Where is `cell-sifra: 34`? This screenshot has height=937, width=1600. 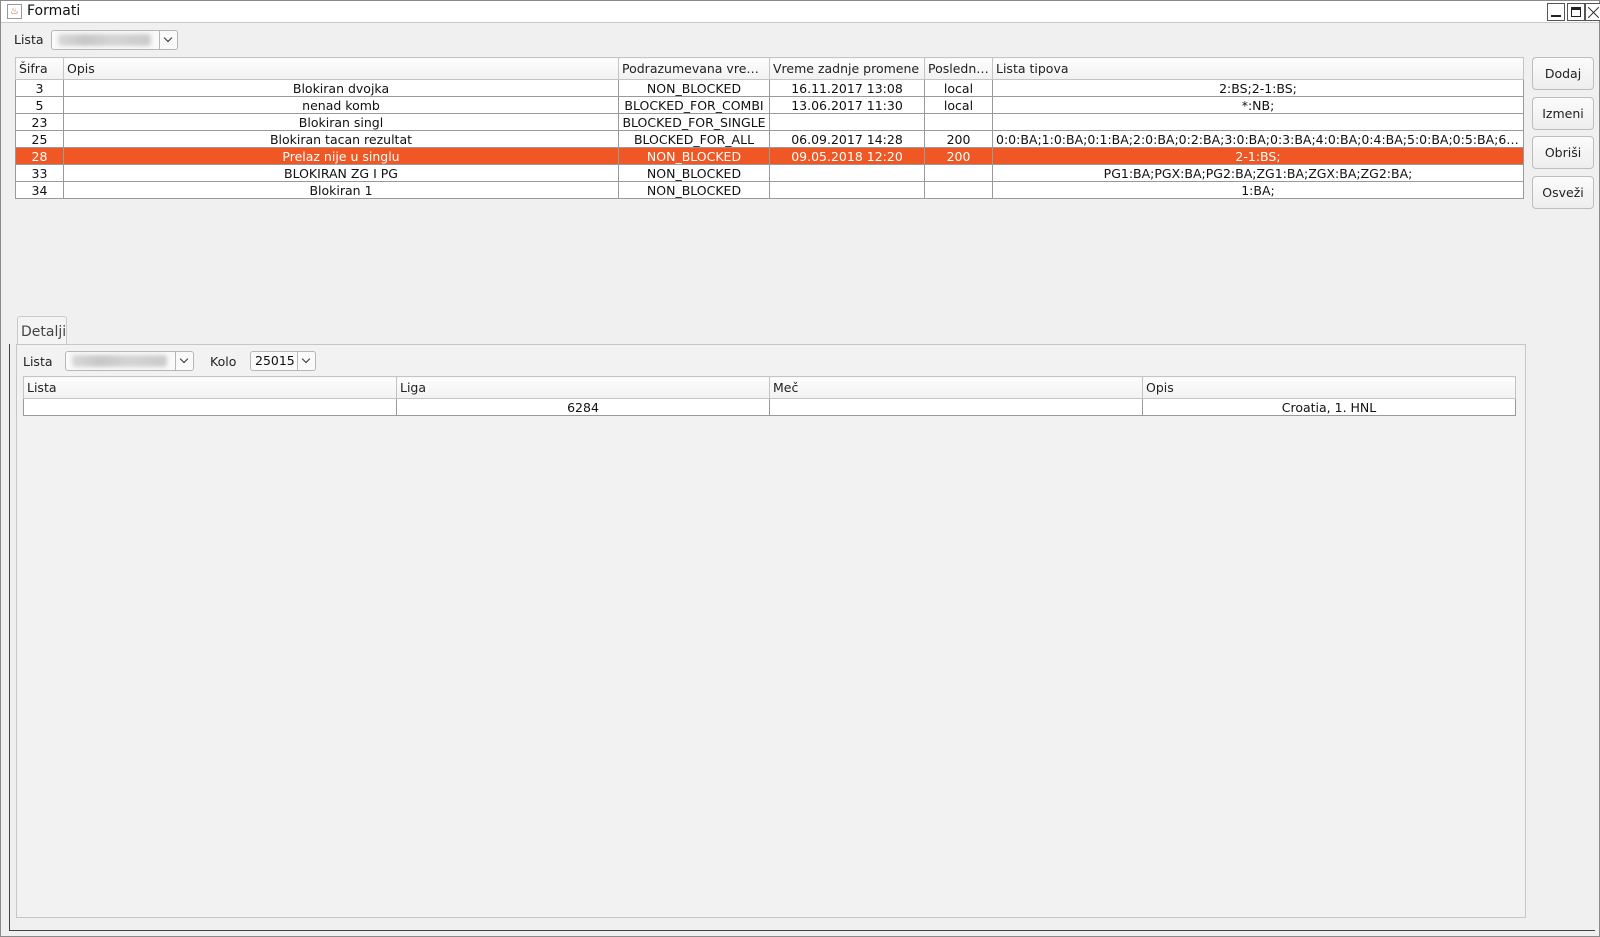
cell-sifra: 34 is located at coordinates (39, 190).